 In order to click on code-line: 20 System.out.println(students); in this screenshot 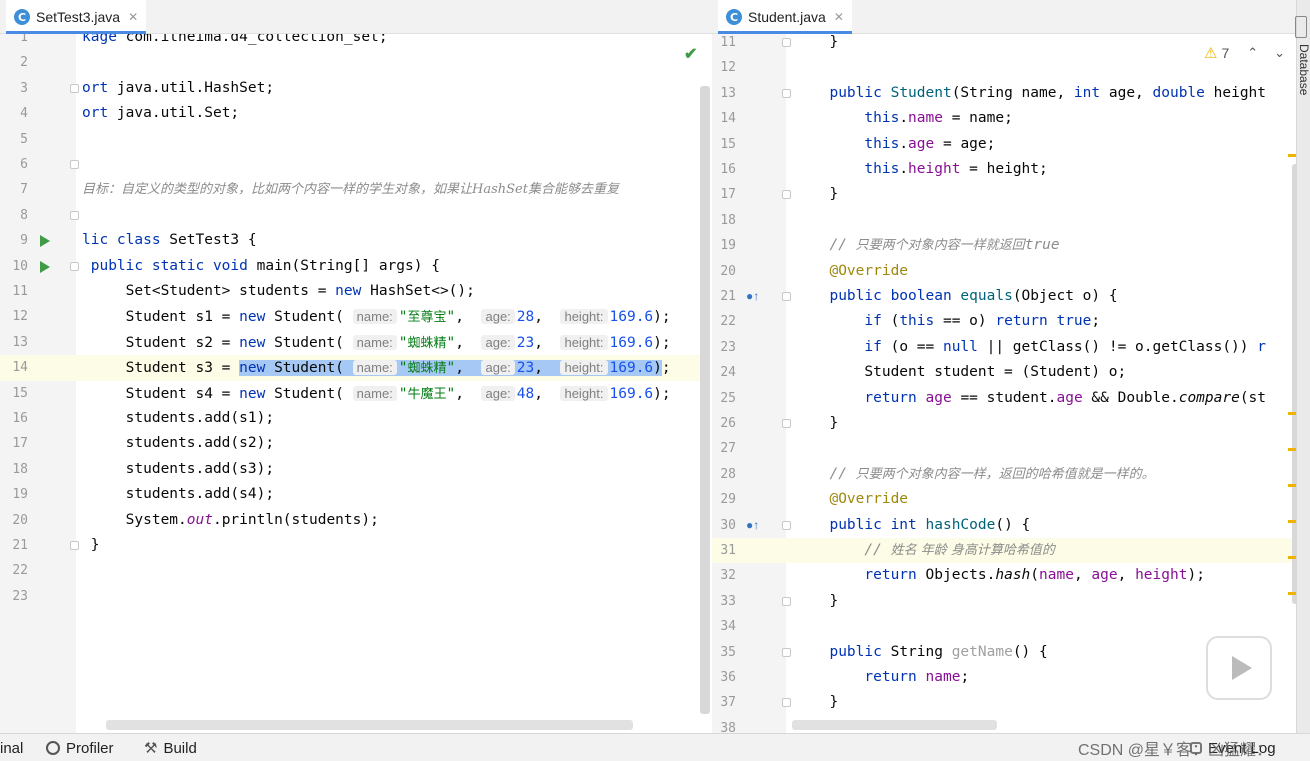, I will do `click(350, 520)`.